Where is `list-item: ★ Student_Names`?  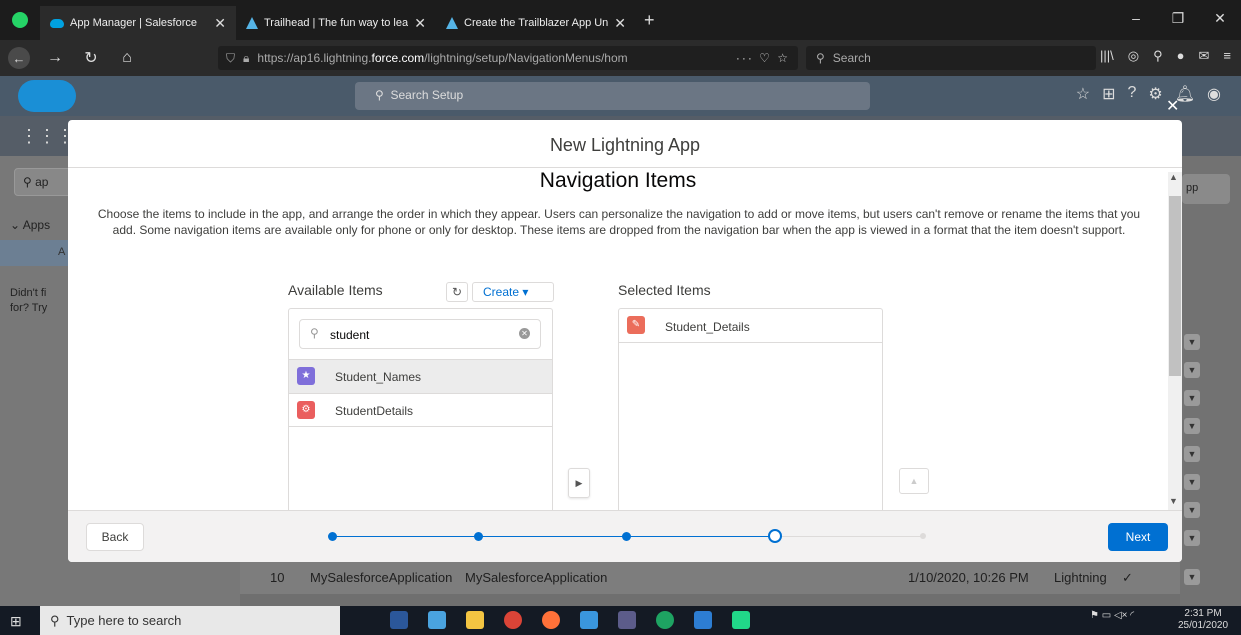
list-item: ★ Student_Names is located at coordinates (420, 376).